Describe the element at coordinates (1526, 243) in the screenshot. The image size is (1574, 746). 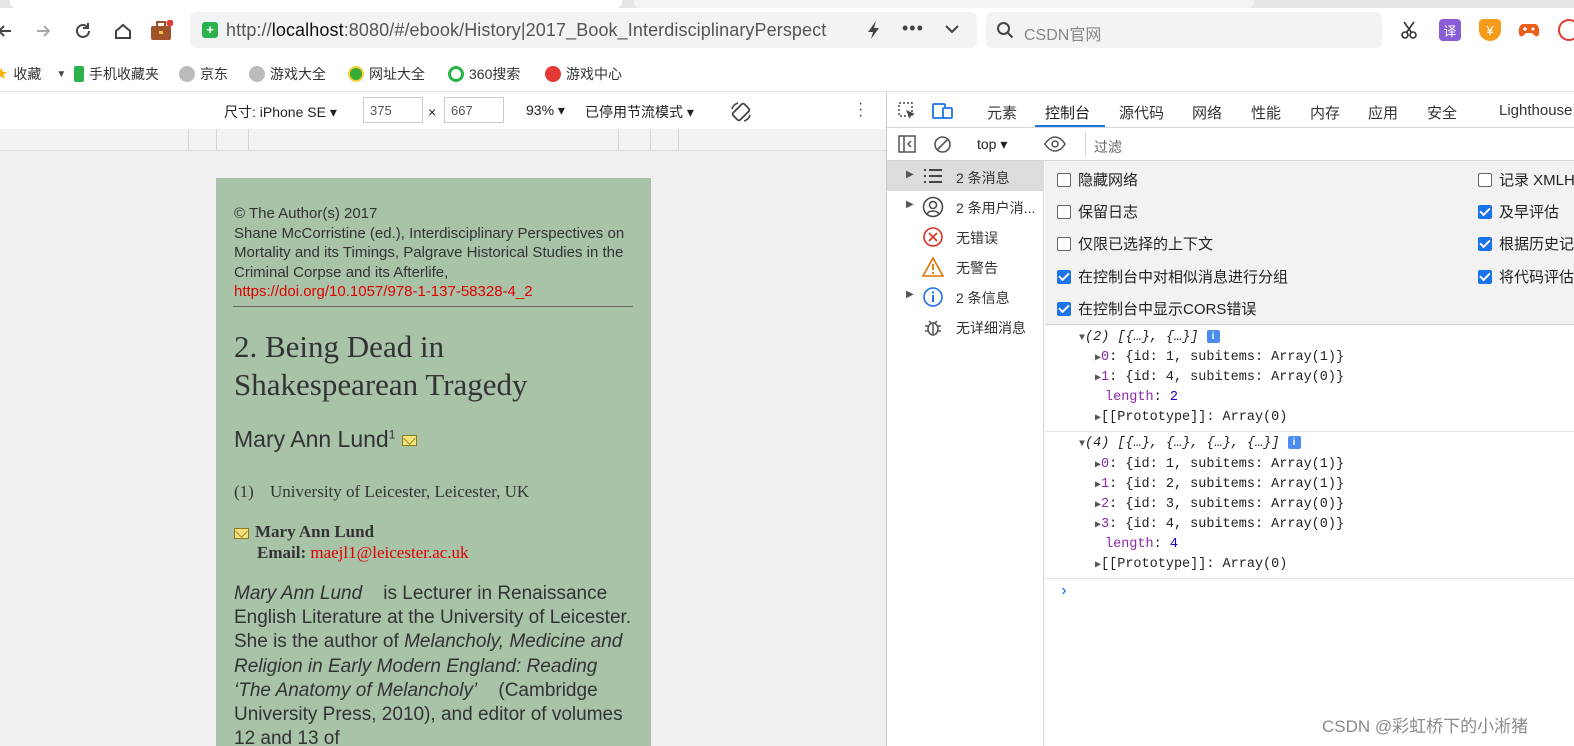
I see `setting-autocomplete-history: 根据历史记` at that location.